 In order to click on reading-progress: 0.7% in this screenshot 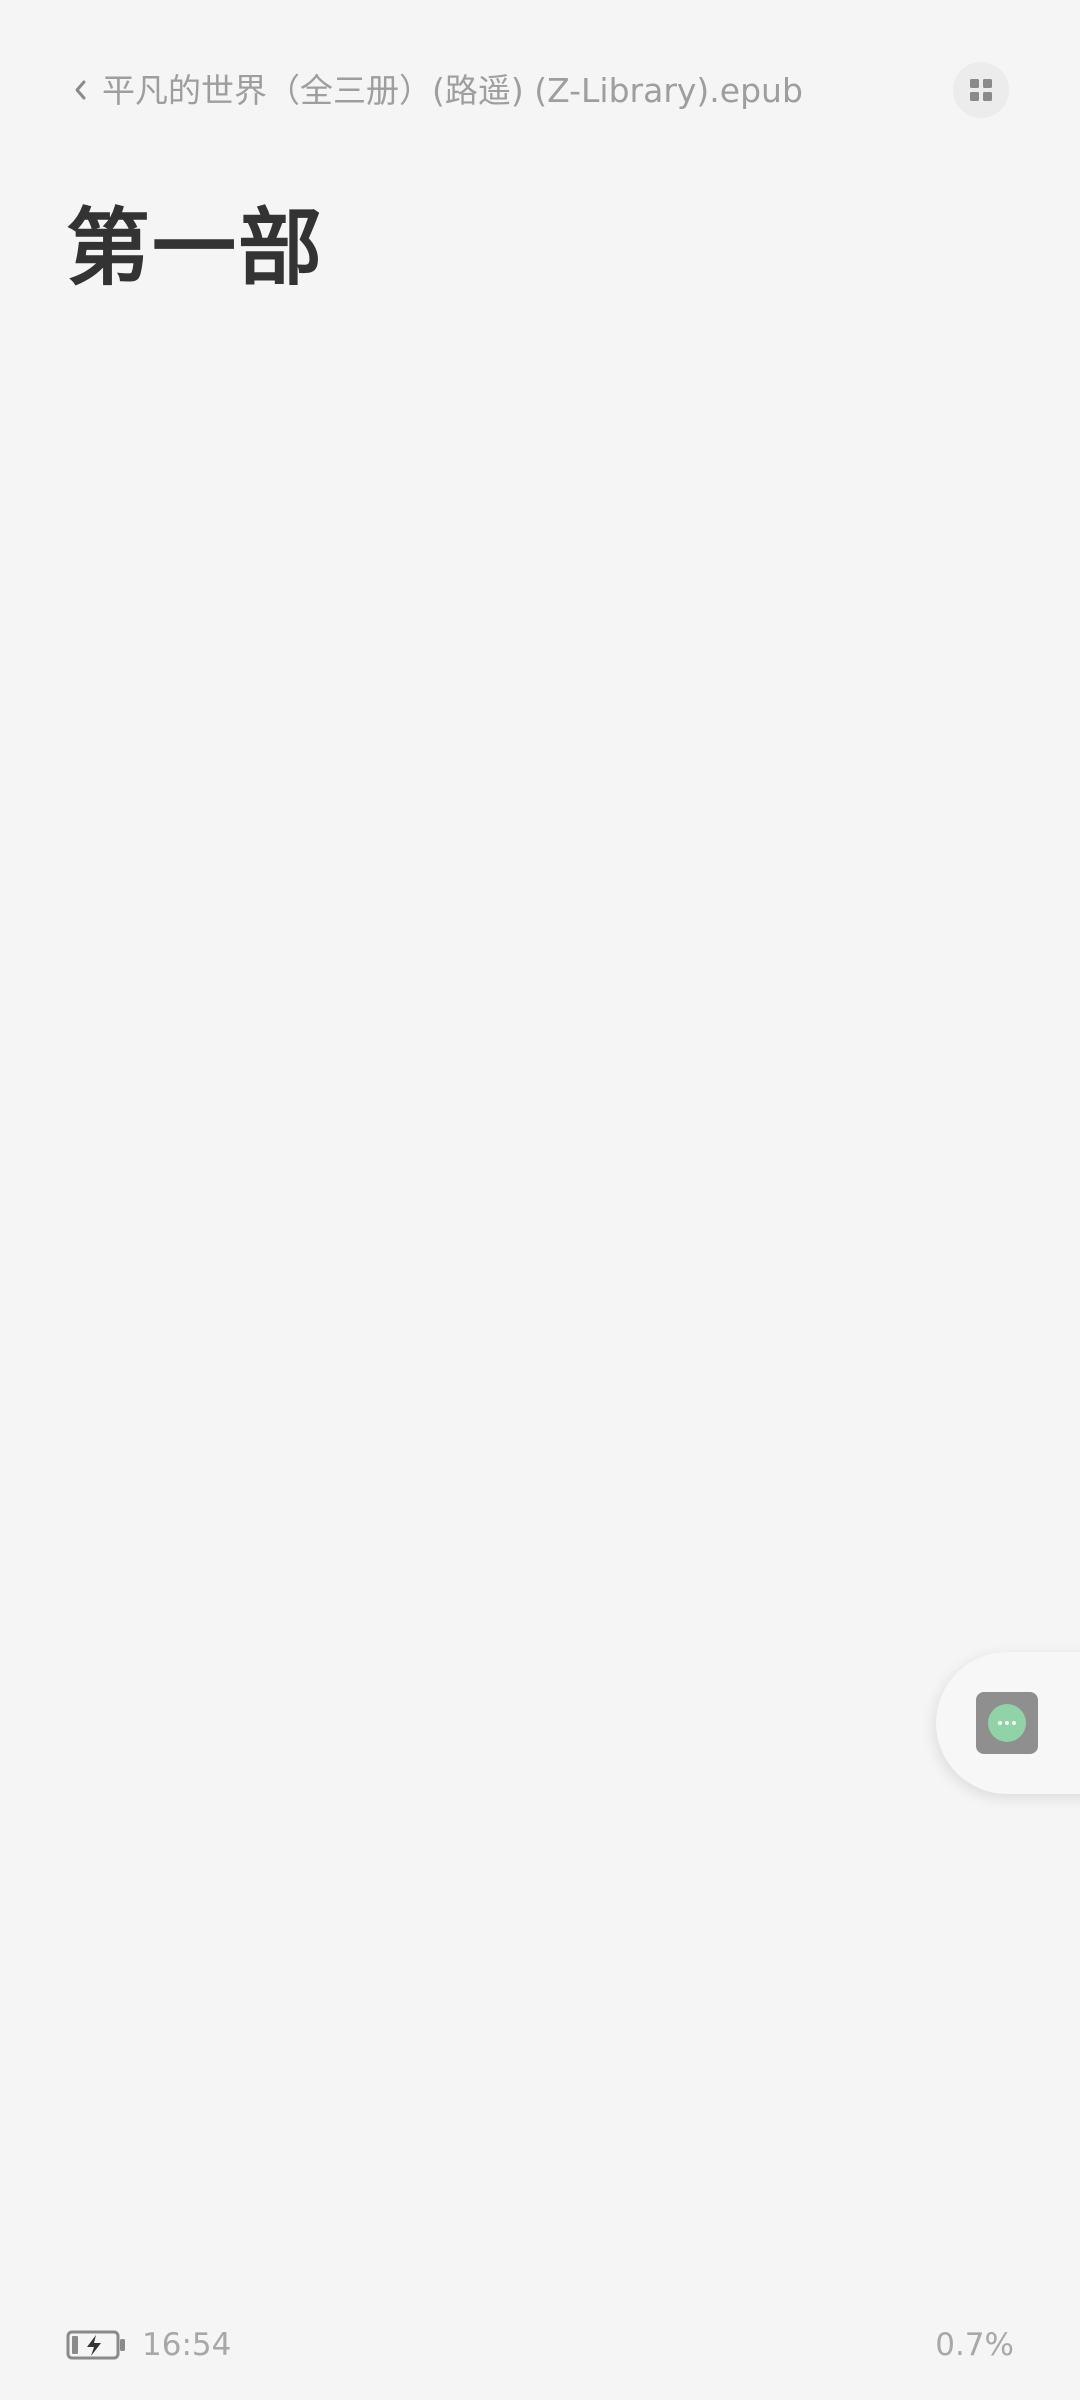, I will do `click(974, 2345)`.